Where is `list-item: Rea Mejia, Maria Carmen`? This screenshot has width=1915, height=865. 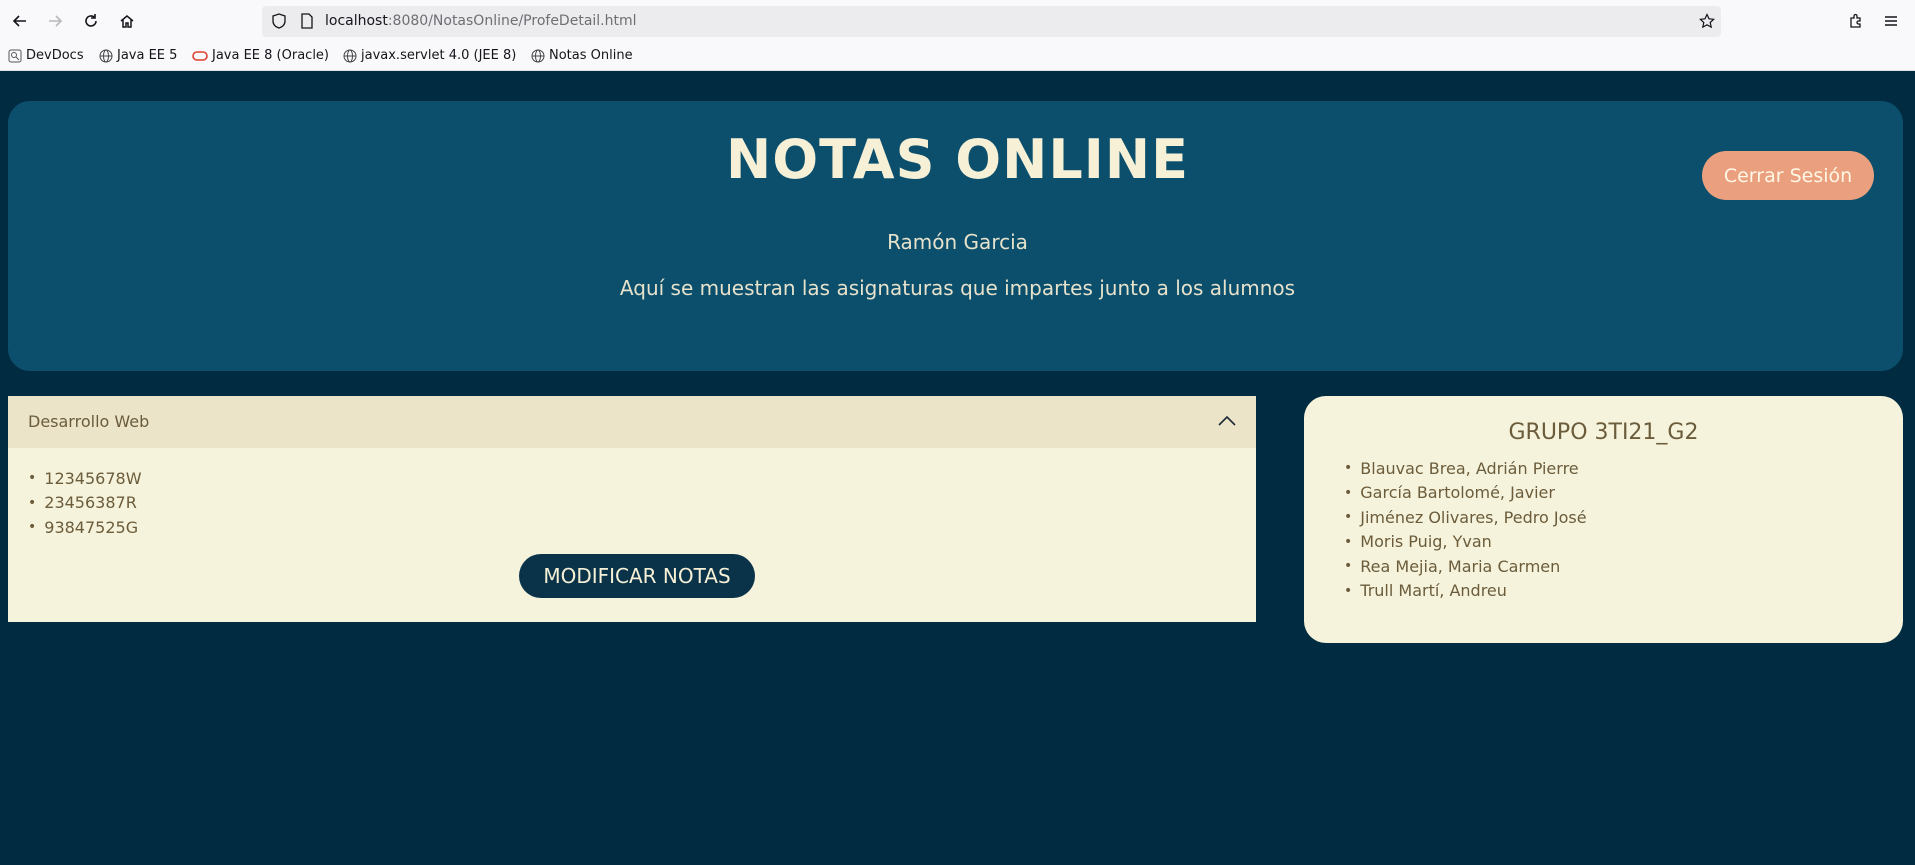
list-item: Rea Mejia, Maria Carmen is located at coordinates (1465, 566).